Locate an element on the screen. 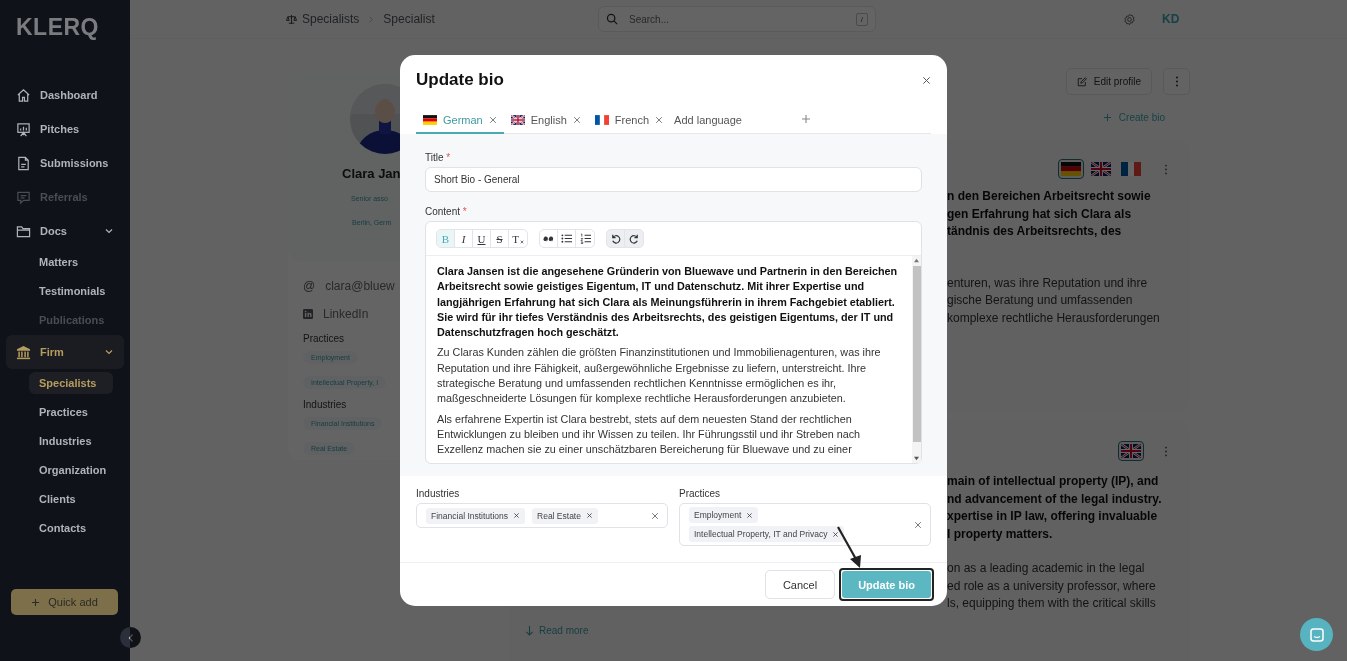 This screenshot has height=661, width=1347. folder-icon is located at coordinates (23, 231).